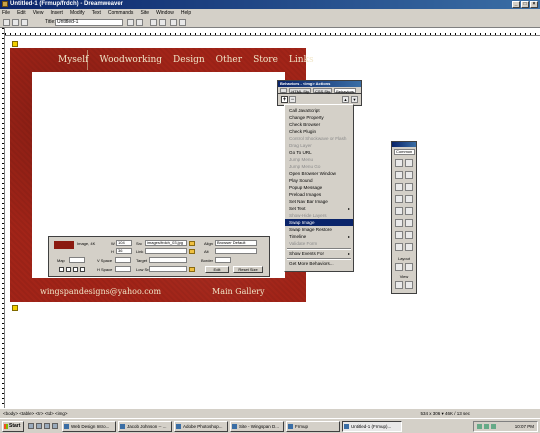 This screenshot has height=433, width=540. Describe the element at coordinates (186, 13) in the screenshot. I see `menu-help: Help` at that location.